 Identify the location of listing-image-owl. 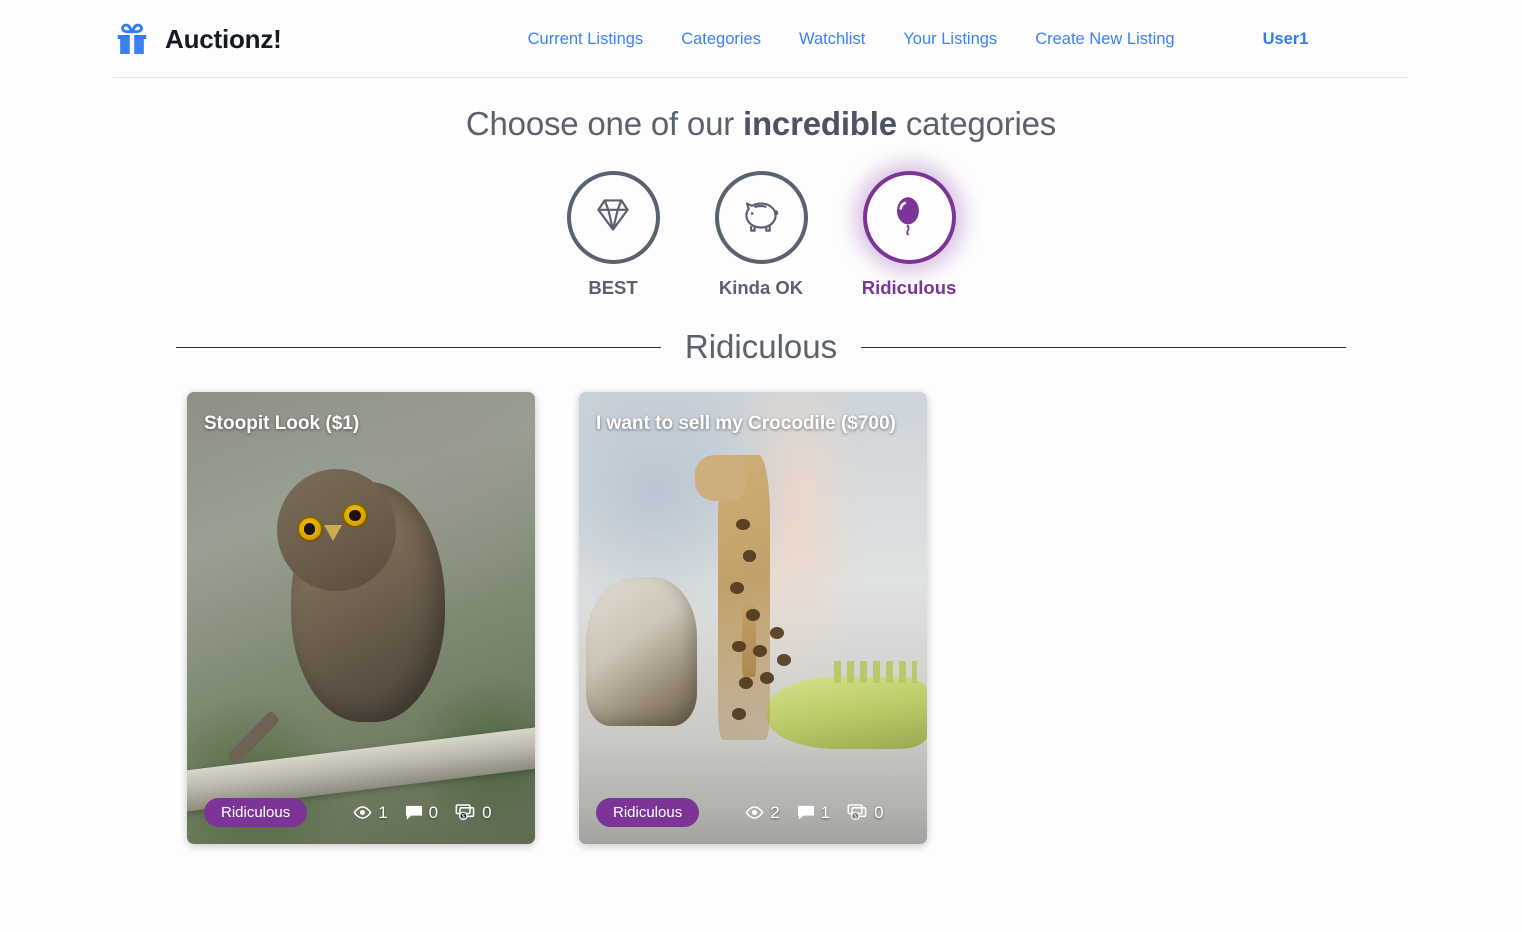
(361, 618).